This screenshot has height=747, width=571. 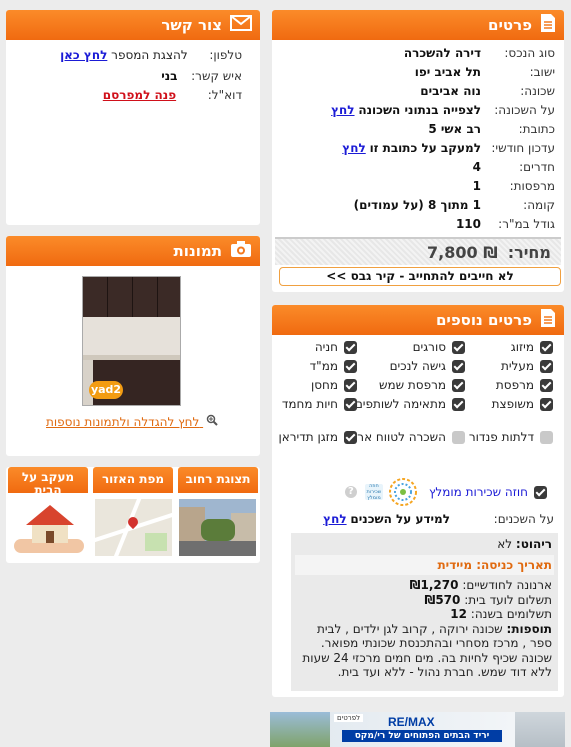 I want to click on detail-row: חדרים: 4, so click(x=420, y=167).